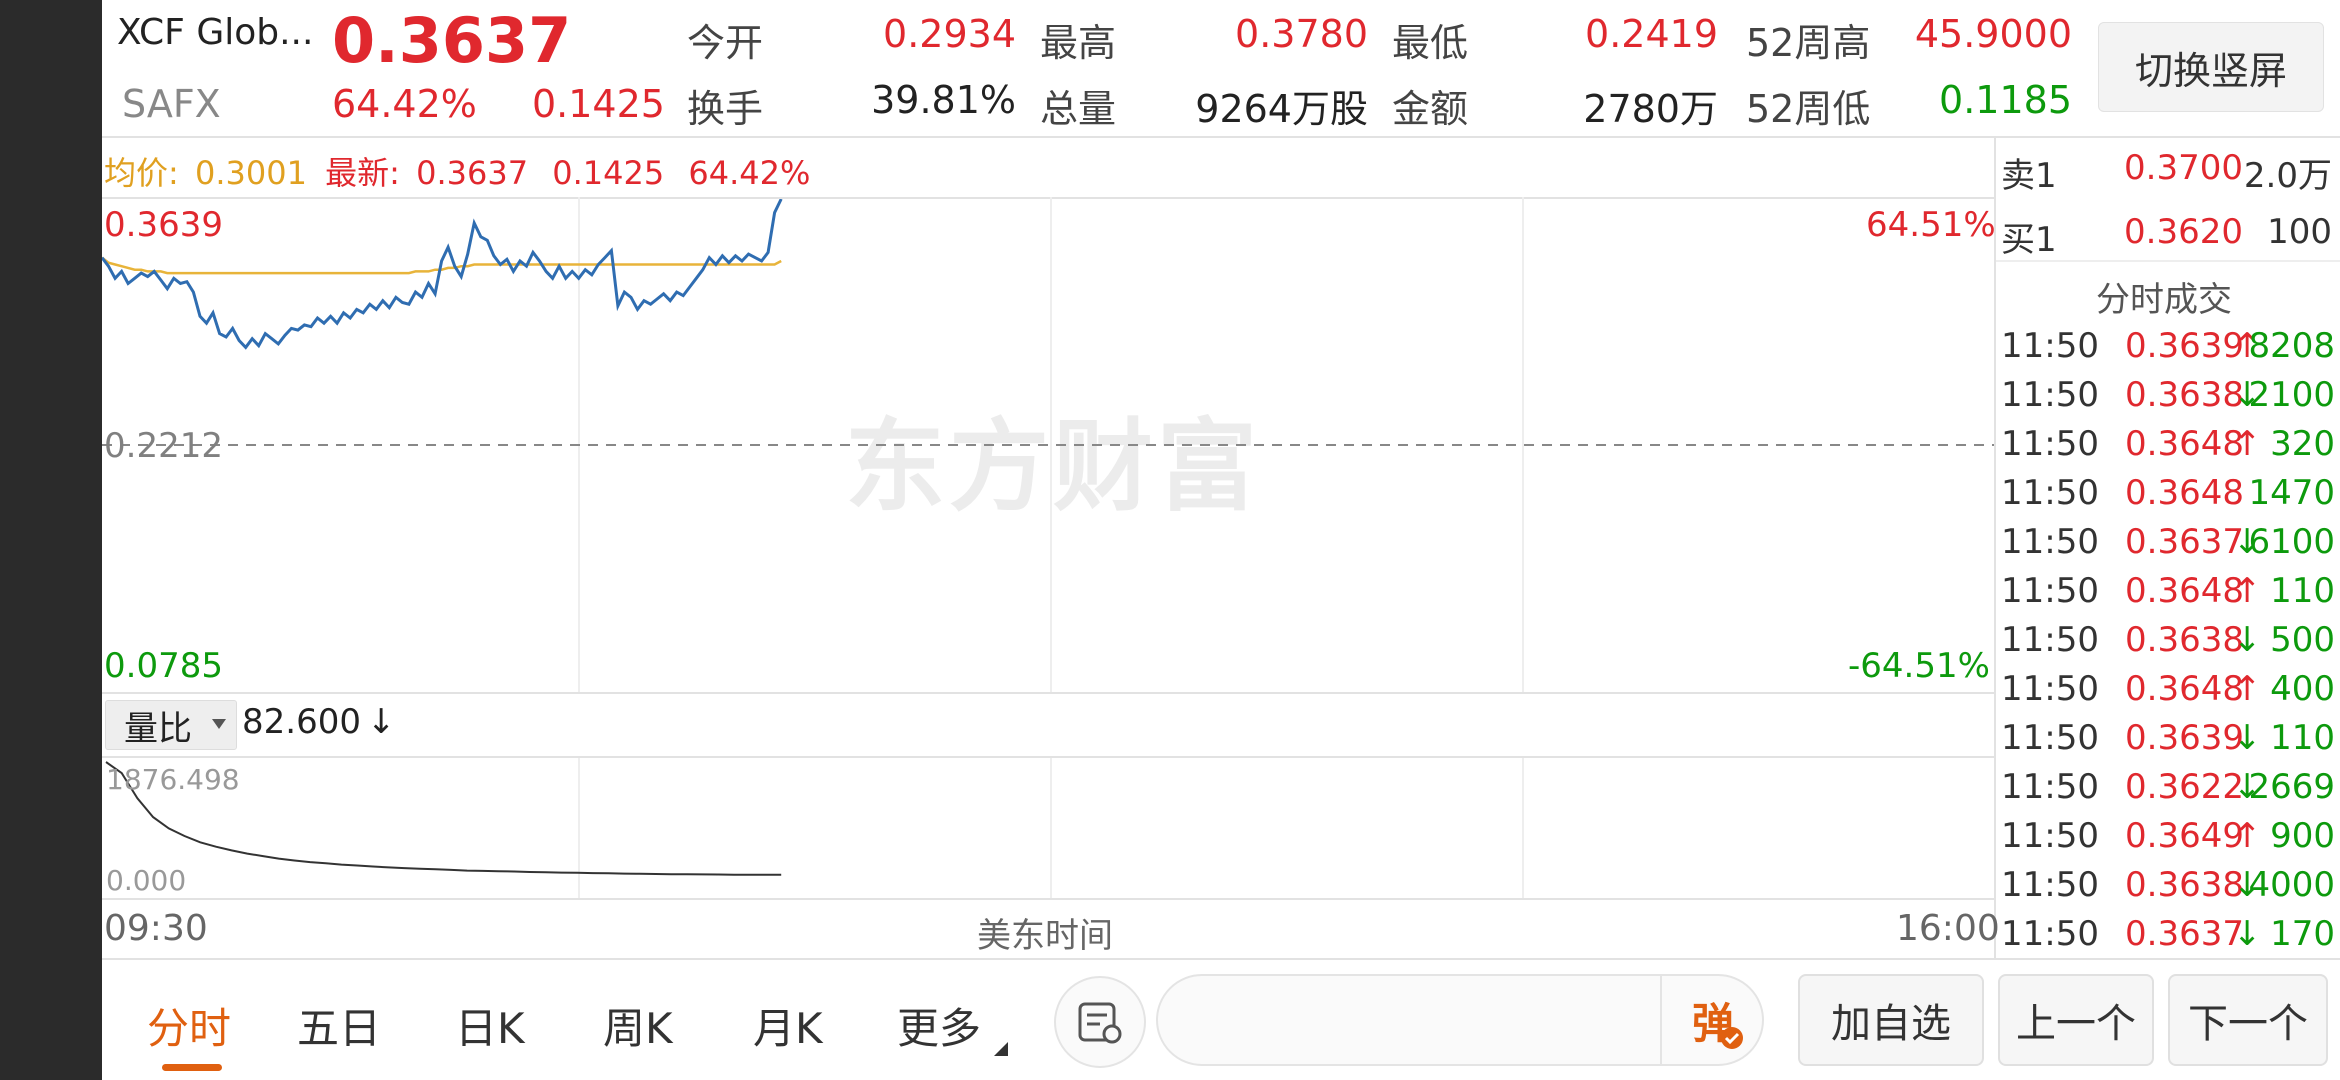  I want to click on tab-active-indicator, so click(192, 1067).